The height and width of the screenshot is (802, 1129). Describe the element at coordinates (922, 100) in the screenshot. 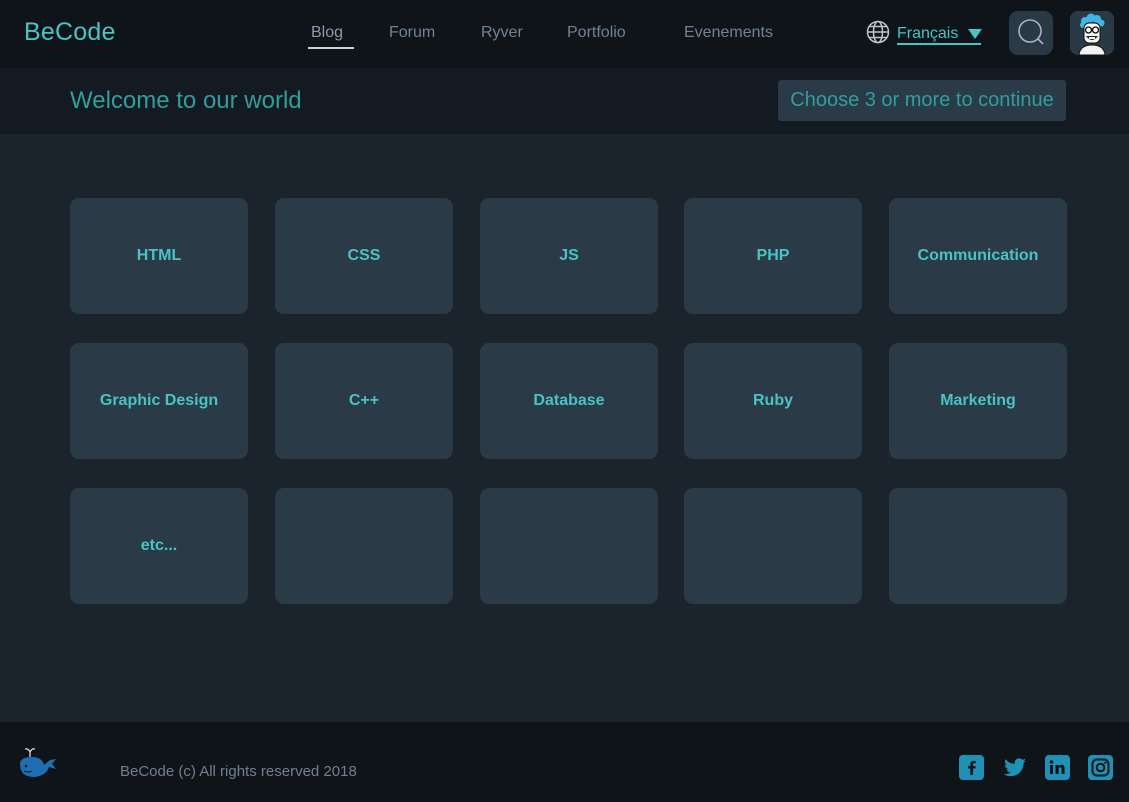

I see `continue-button: Choose 3 or more to continue` at that location.